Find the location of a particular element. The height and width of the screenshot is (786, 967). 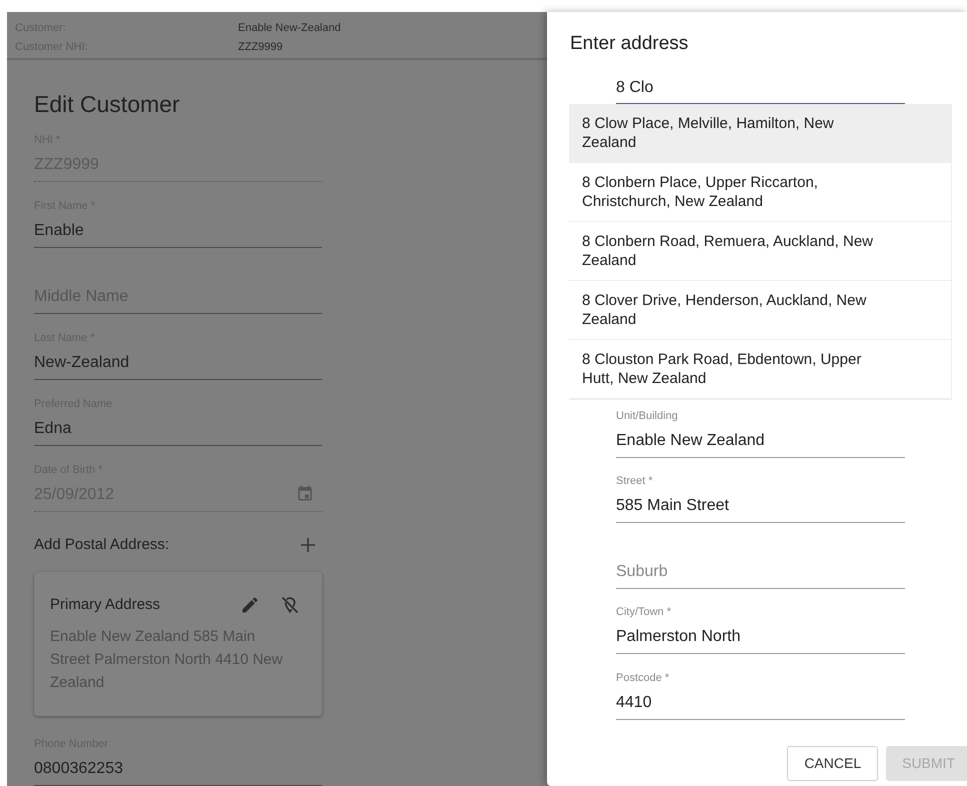

header-value: Enable New-Zealand is located at coordinates (289, 28).